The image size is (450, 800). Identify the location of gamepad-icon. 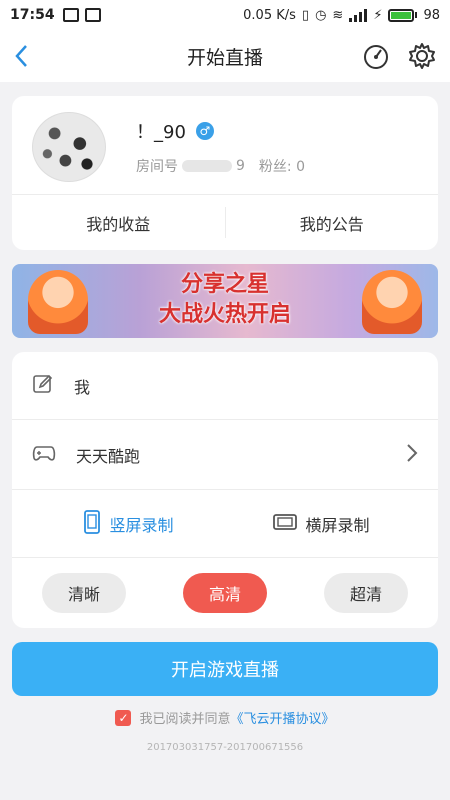
(44, 455).